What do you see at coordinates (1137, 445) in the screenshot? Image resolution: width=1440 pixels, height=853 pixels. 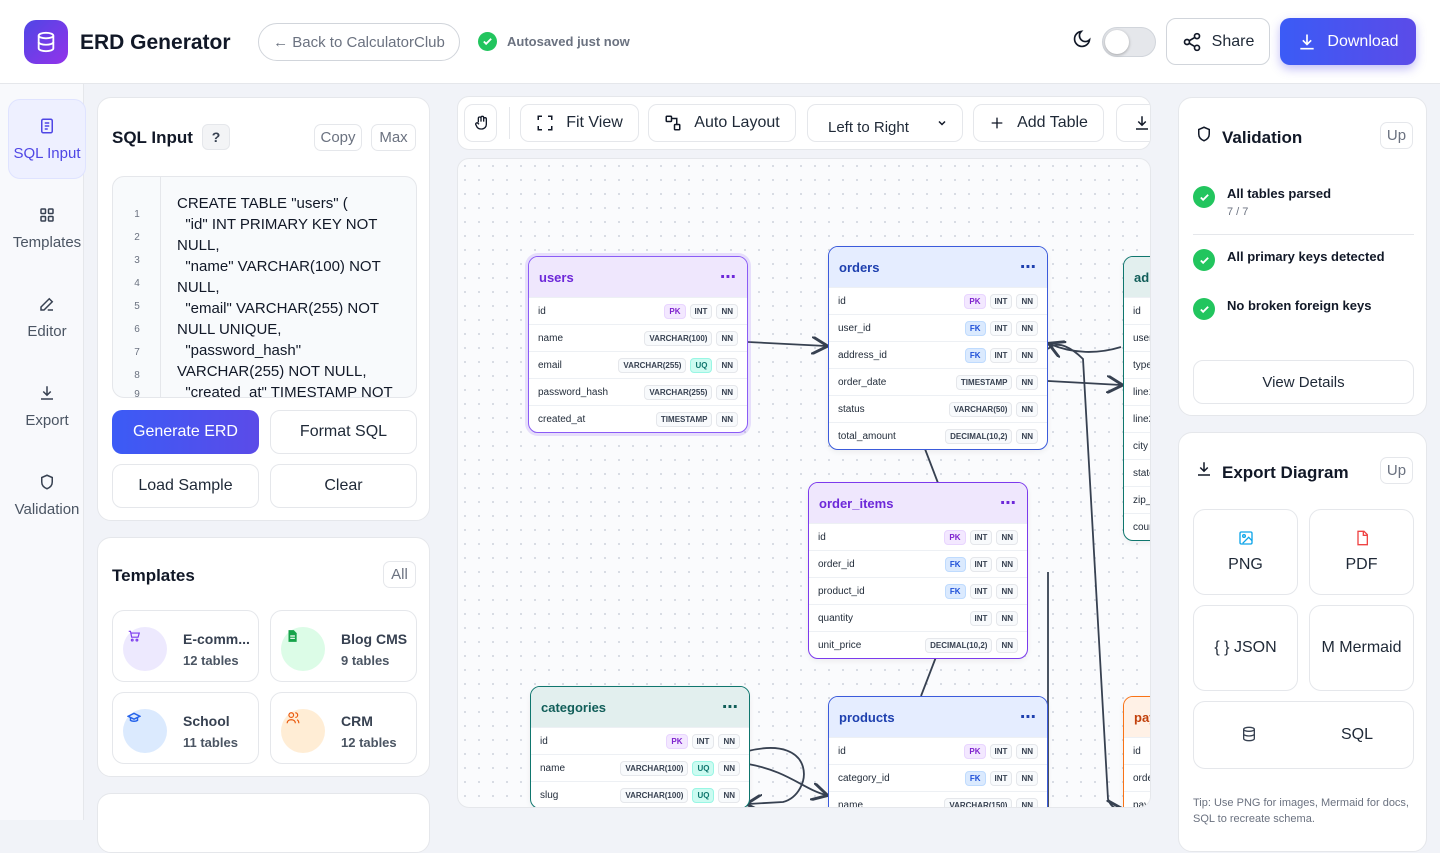 I see `column-row: city` at bounding box center [1137, 445].